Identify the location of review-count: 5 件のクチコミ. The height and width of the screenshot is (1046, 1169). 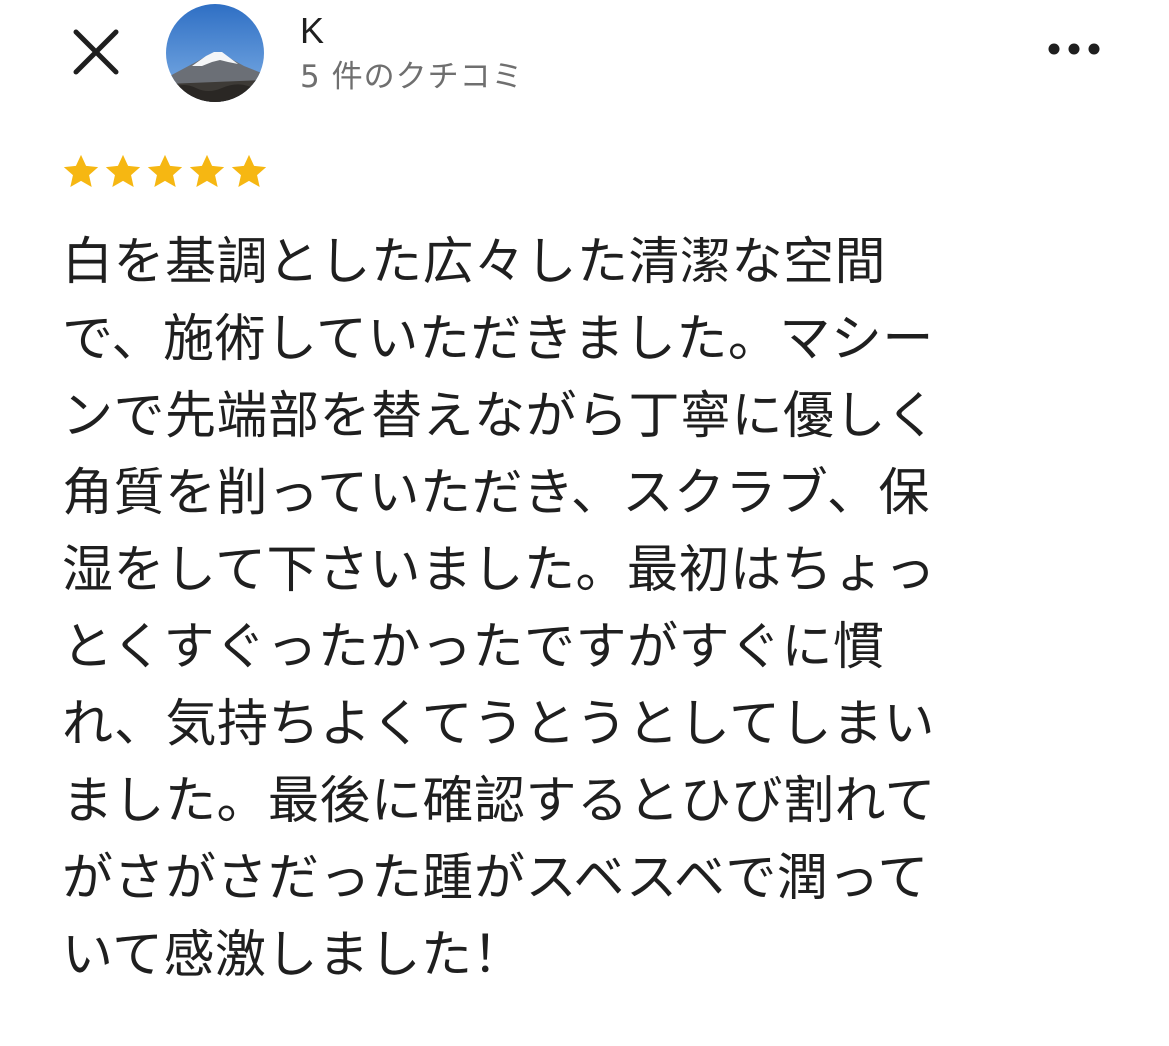
(412, 77).